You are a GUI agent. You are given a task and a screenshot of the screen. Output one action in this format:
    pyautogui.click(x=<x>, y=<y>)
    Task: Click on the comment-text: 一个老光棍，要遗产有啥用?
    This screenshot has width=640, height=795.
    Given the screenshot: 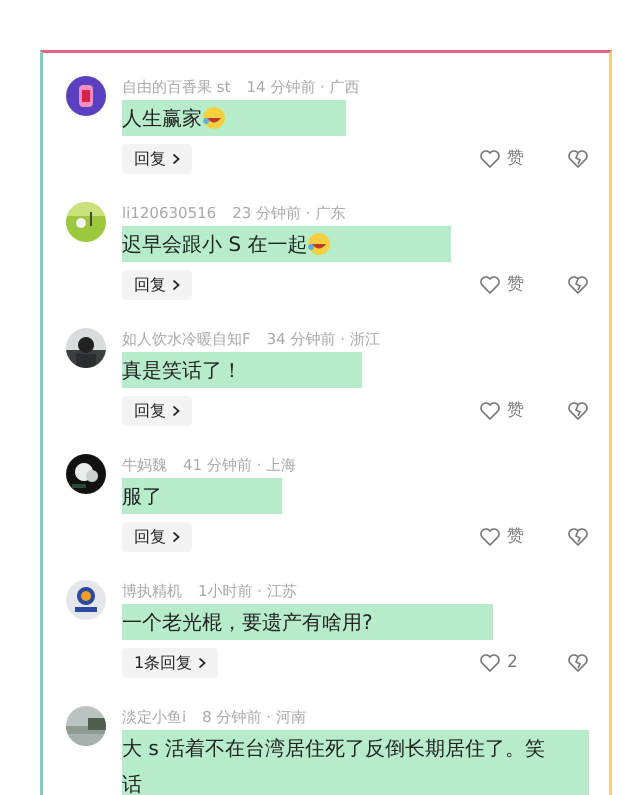 What is the action you would take?
    pyautogui.click(x=307, y=622)
    